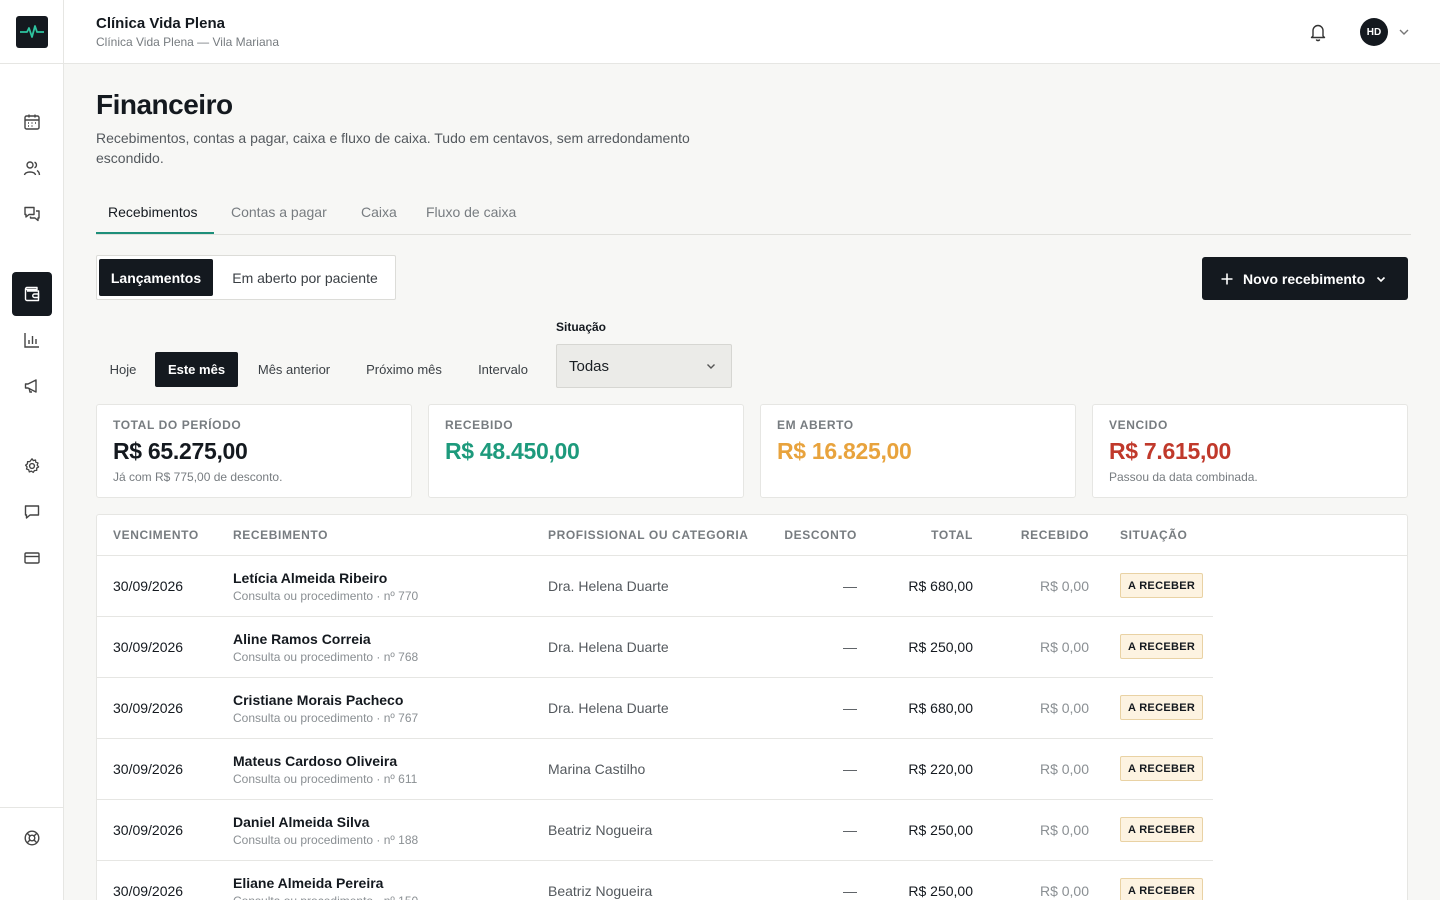  What do you see at coordinates (844, 451) in the screenshot?
I see `card-value: R$ 16.825,00` at bounding box center [844, 451].